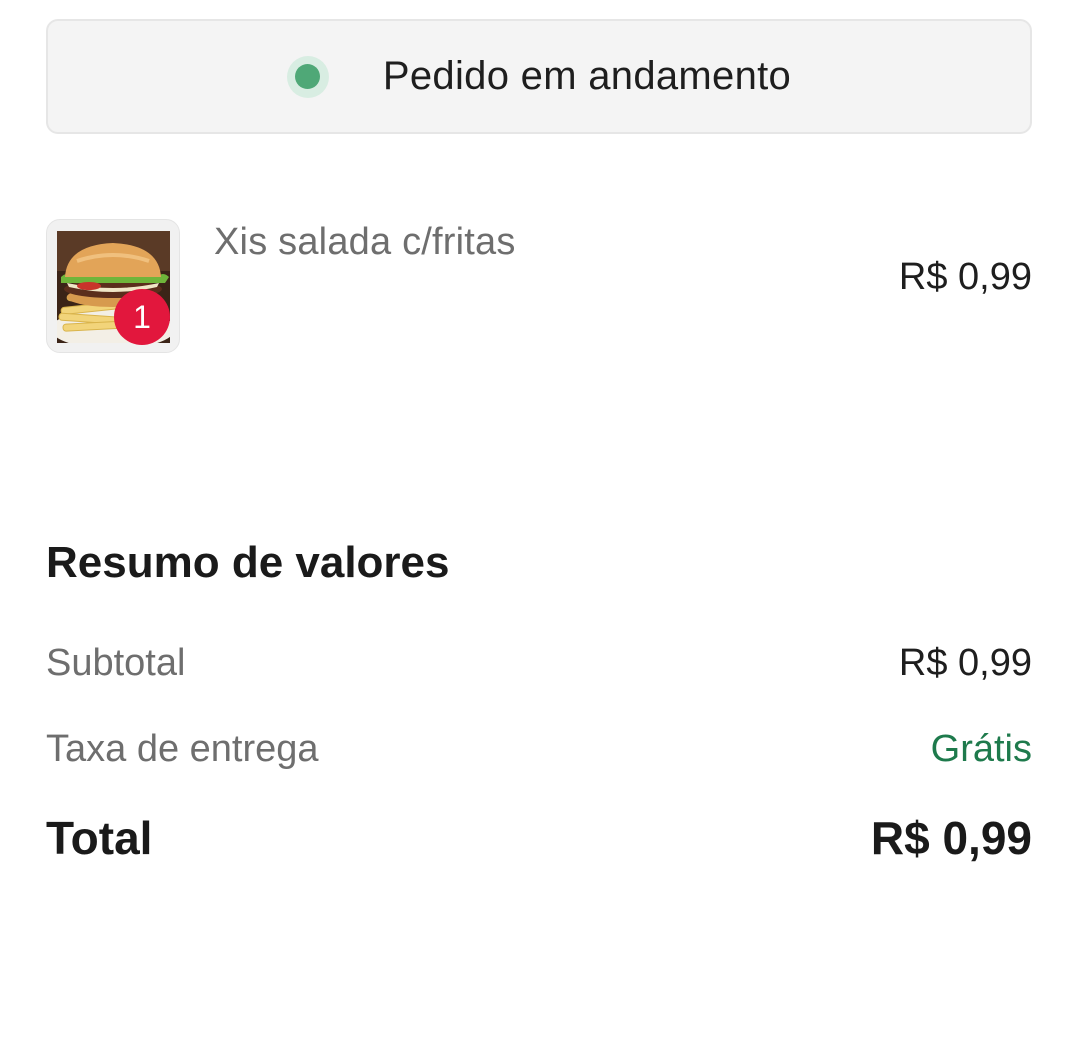 This screenshot has width=1079, height=1052. What do you see at coordinates (539, 838) in the screenshot?
I see `total-row: Total R$ 0,99` at bounding box center [539, 838].